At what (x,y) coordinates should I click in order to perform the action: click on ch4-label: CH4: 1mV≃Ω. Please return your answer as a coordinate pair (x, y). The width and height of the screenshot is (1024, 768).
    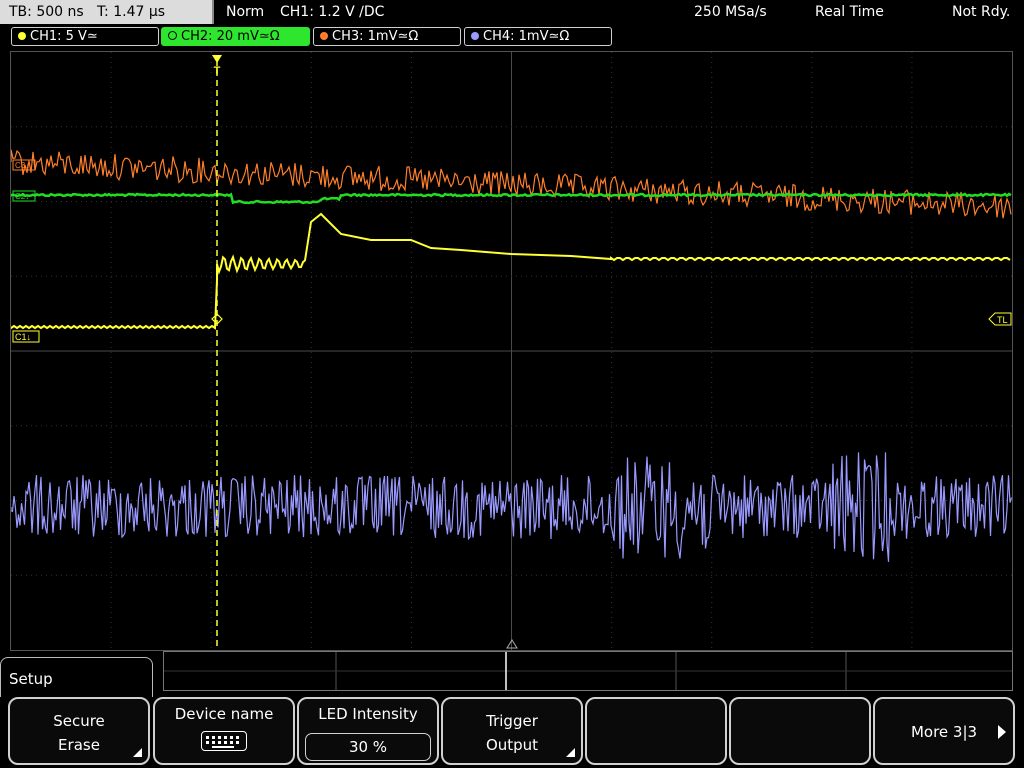
    Looking at the image, I should click on (526, 36).